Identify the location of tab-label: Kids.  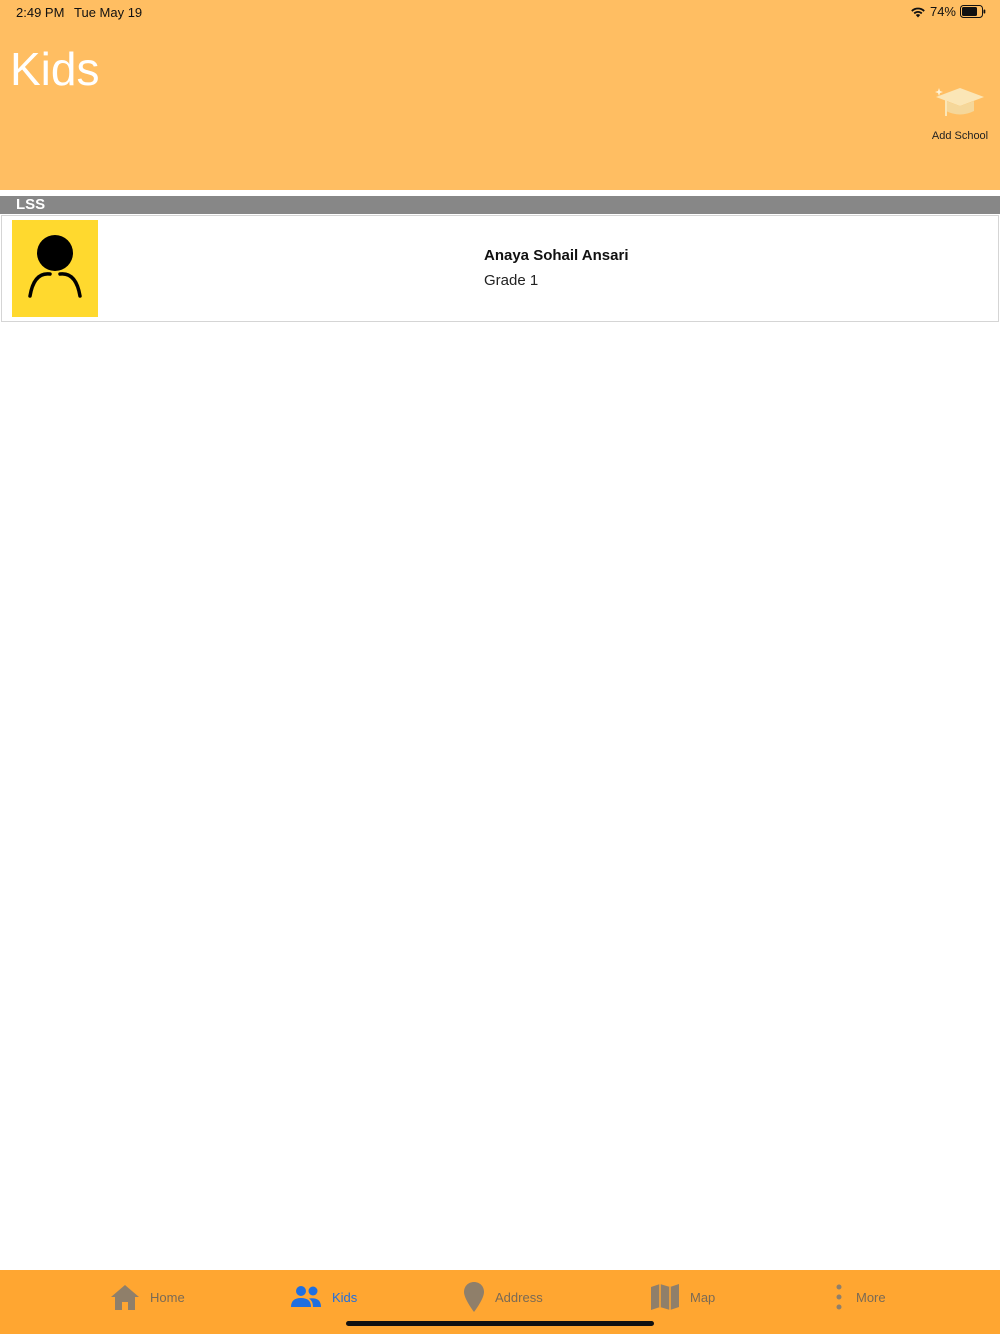
(345, 1297).